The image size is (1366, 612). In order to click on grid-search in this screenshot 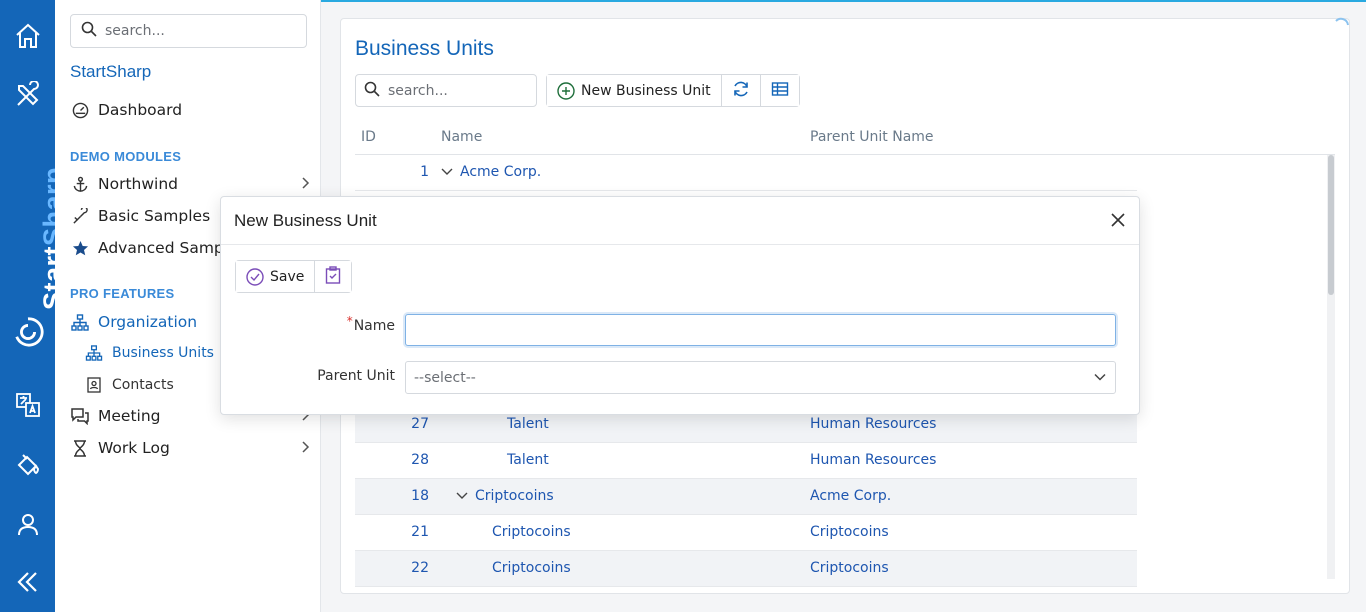, I will do `click(446, 90)`.